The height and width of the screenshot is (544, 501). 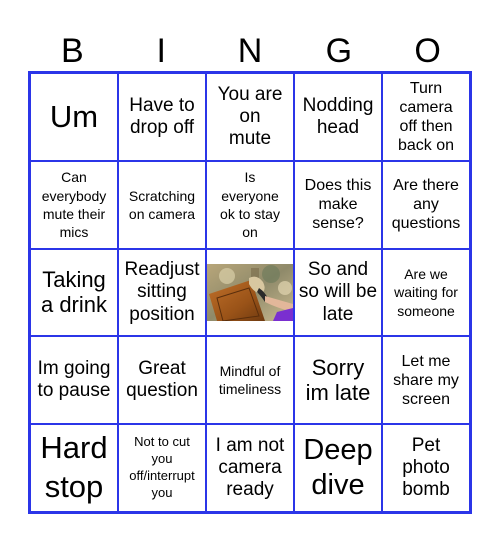 I want to click on bingo-cell: Readjust sitting position, so click(x=162, y=292).